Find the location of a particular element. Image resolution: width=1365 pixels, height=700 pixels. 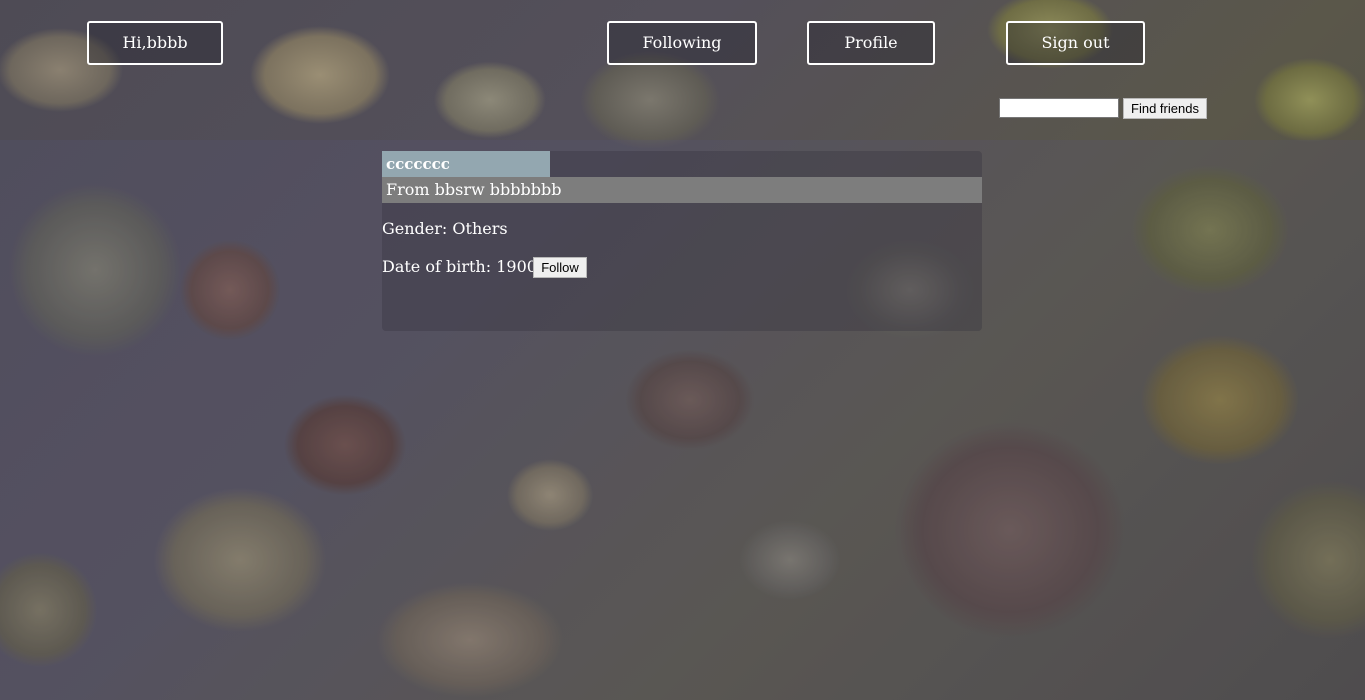

follow-button: Follow is located at coordinates (560, 267).